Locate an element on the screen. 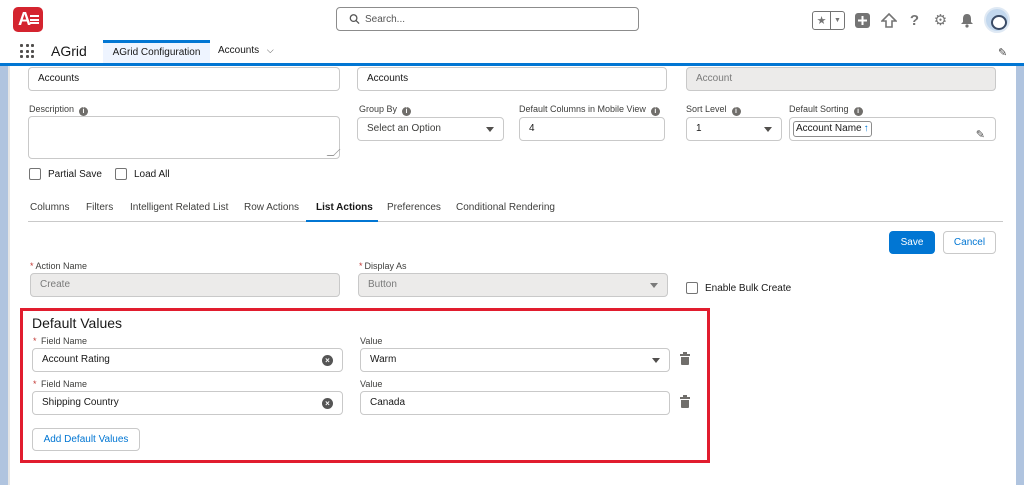 The height and width of the screenshot is (485, 1024). sort-field-pill: Account Name ↑ is located at coordinates (832, 129).